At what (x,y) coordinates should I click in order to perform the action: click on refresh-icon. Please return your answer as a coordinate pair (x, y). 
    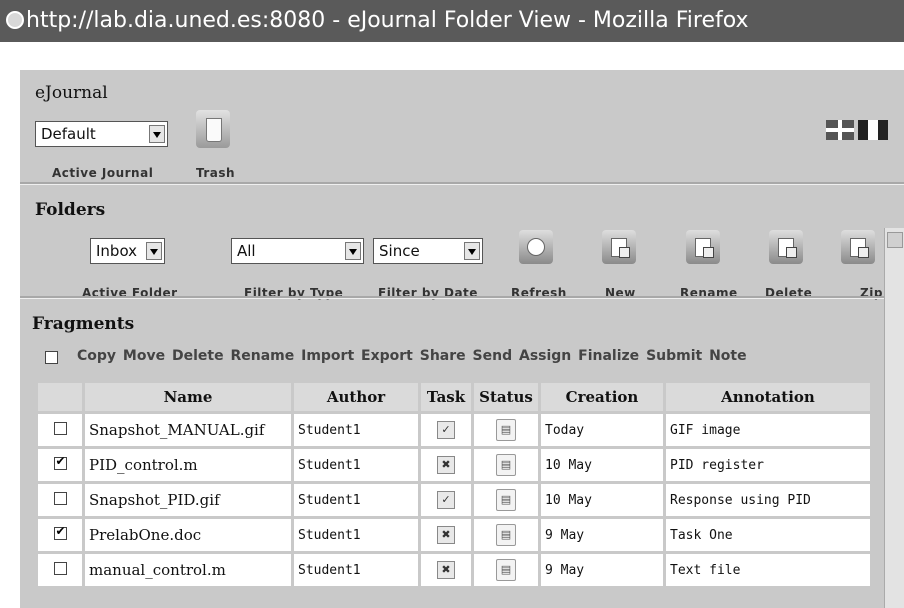
    Looking at the image, I should click on (536, 247).